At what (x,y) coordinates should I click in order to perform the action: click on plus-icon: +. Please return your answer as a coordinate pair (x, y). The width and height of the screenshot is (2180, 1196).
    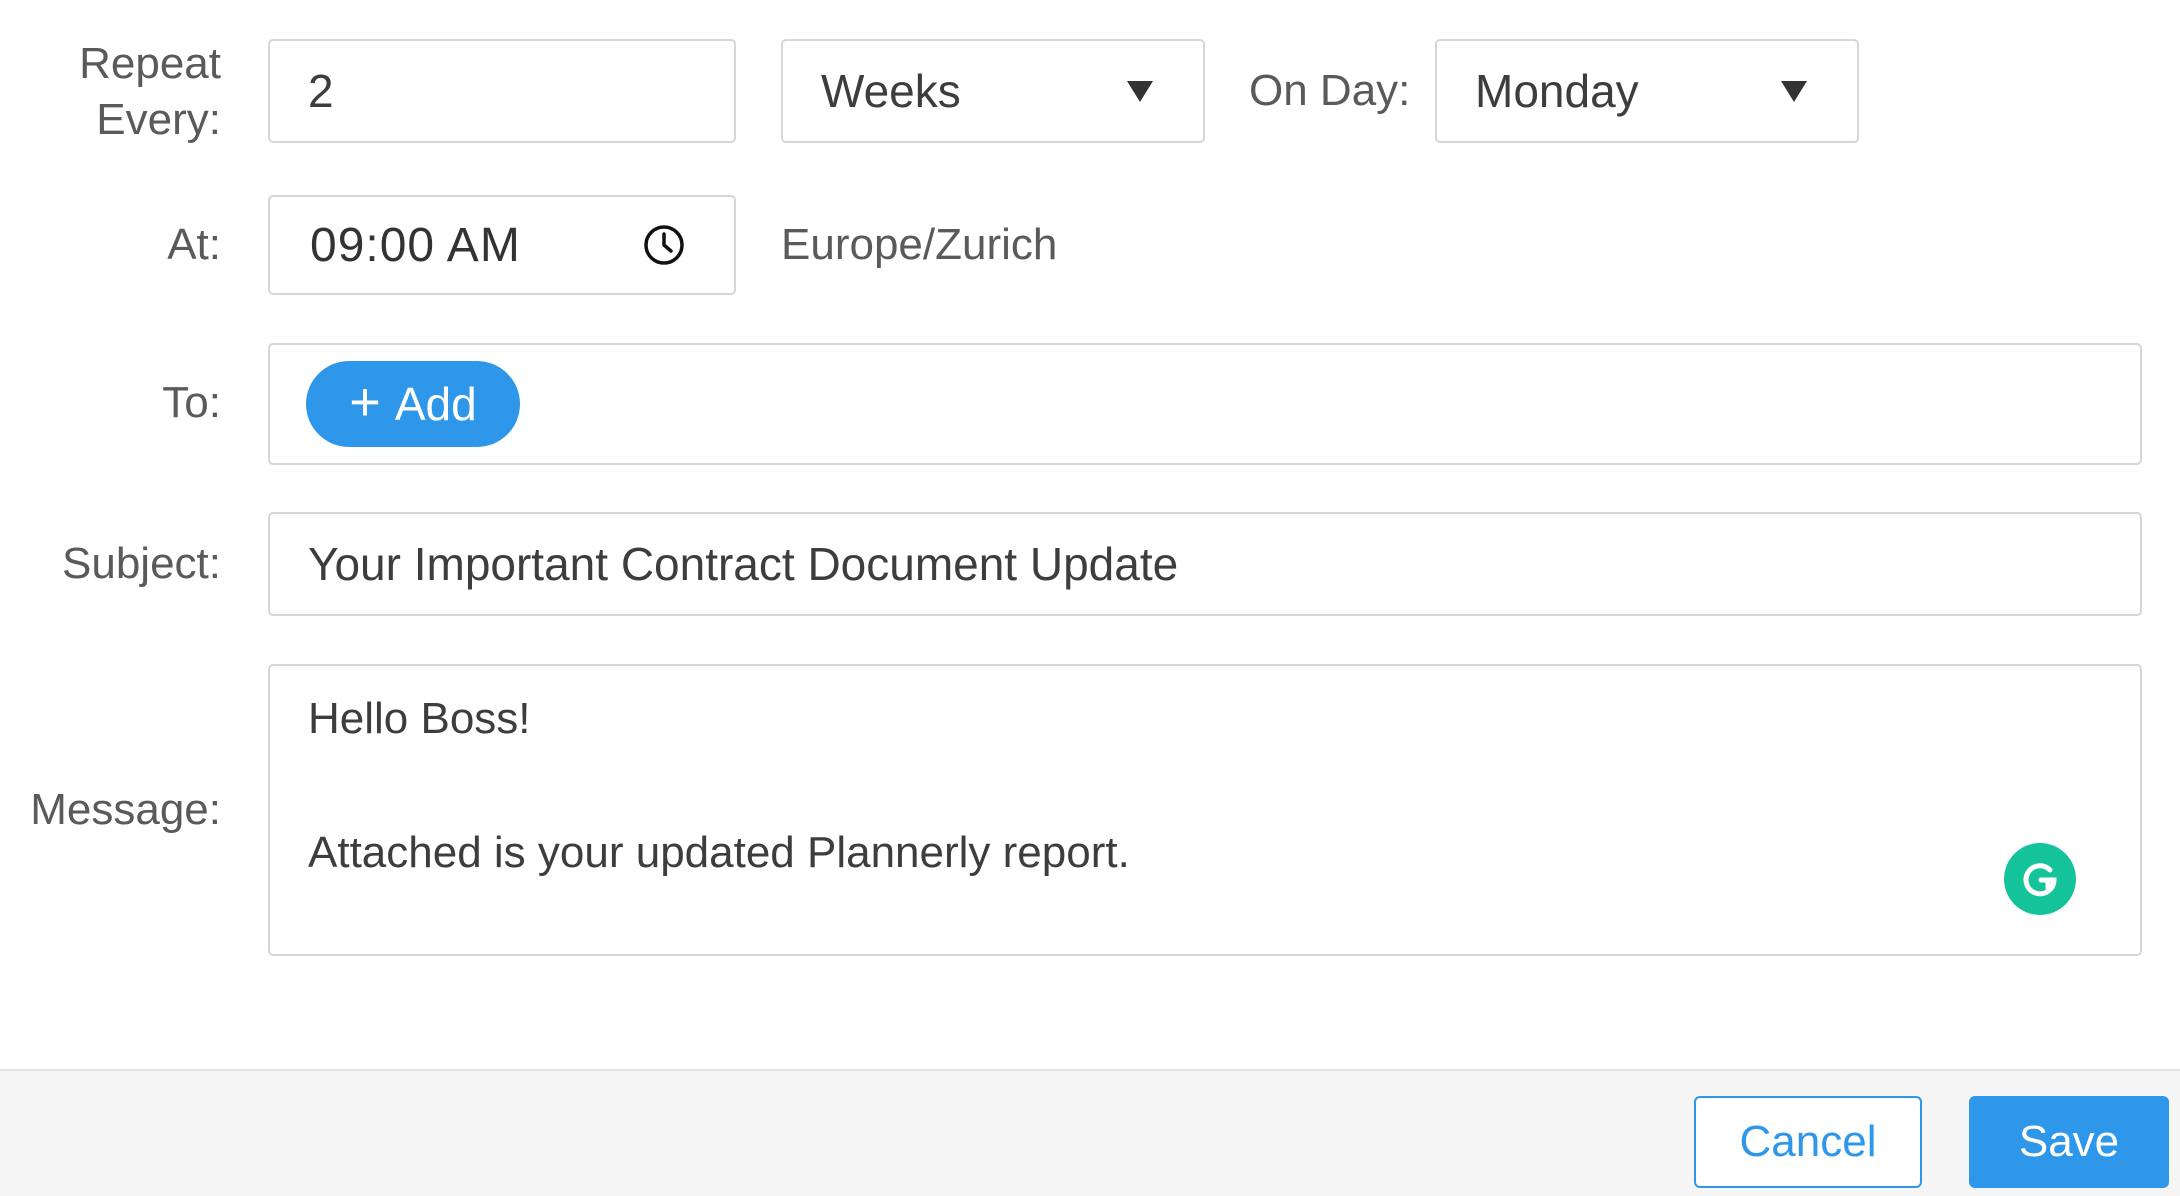
    Looking at the image, I should click on (365, 402).